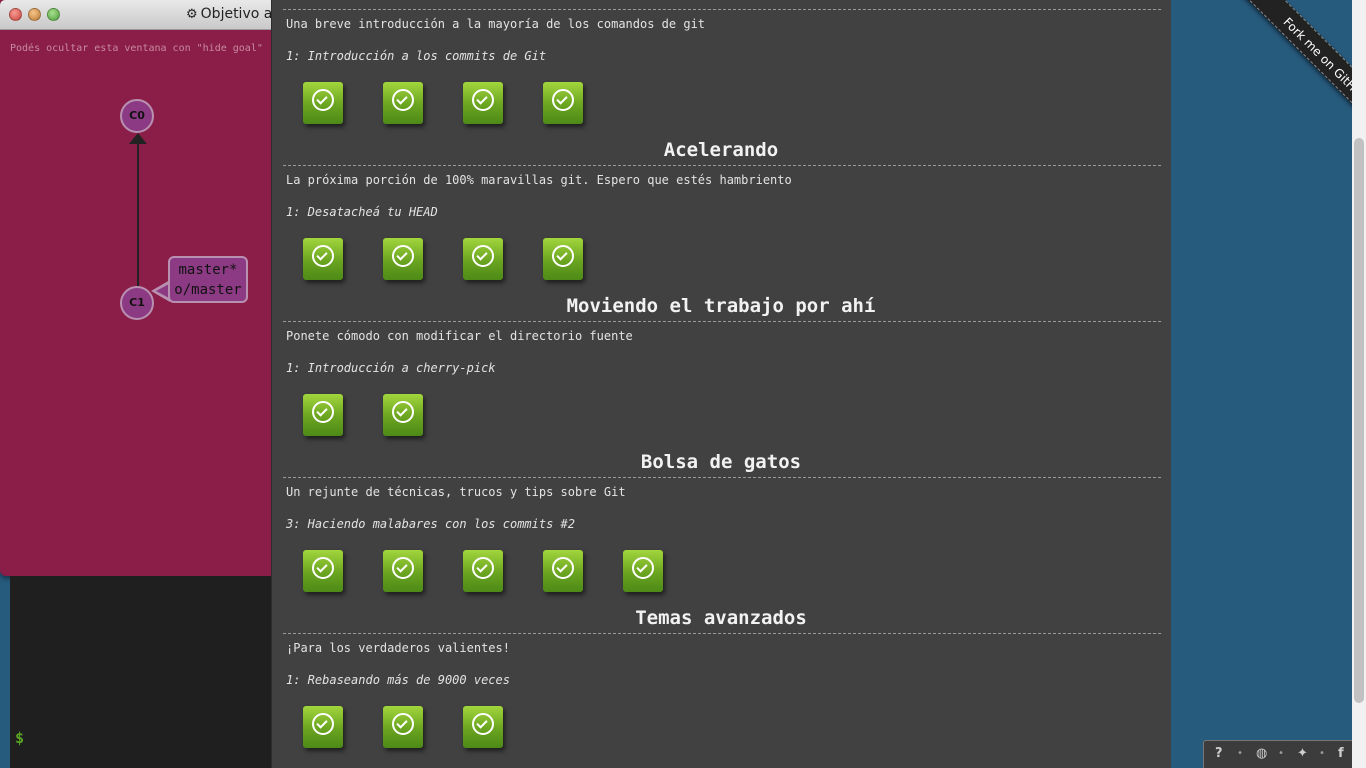 The width and height of the screenshot is (1366, 768). Describe the element at coordinates (721, 306) in the screenshot. I see `sequence-title: Moviendo el trabajo por ahí` at that location.